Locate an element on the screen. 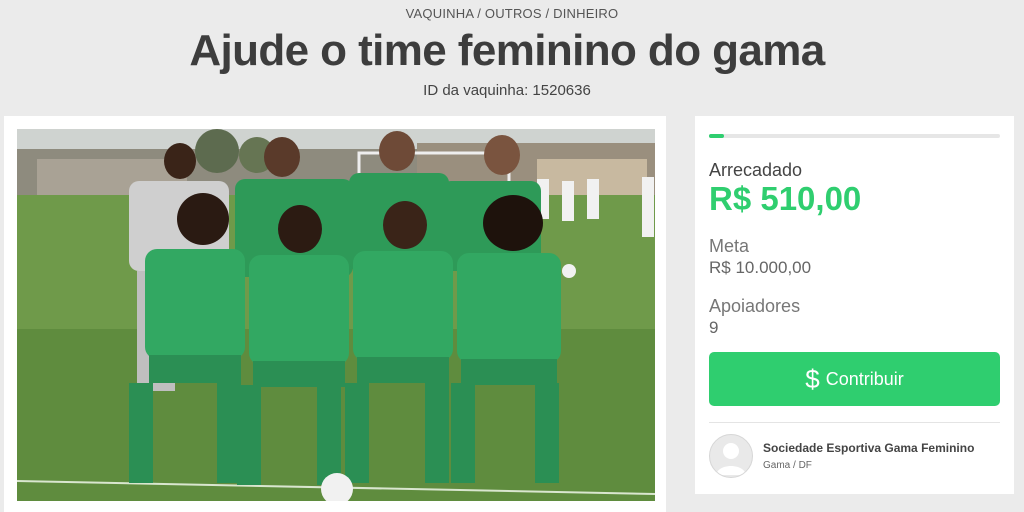  page-title: Ajude o time feminino do gama is located at coordinates (507, 50).